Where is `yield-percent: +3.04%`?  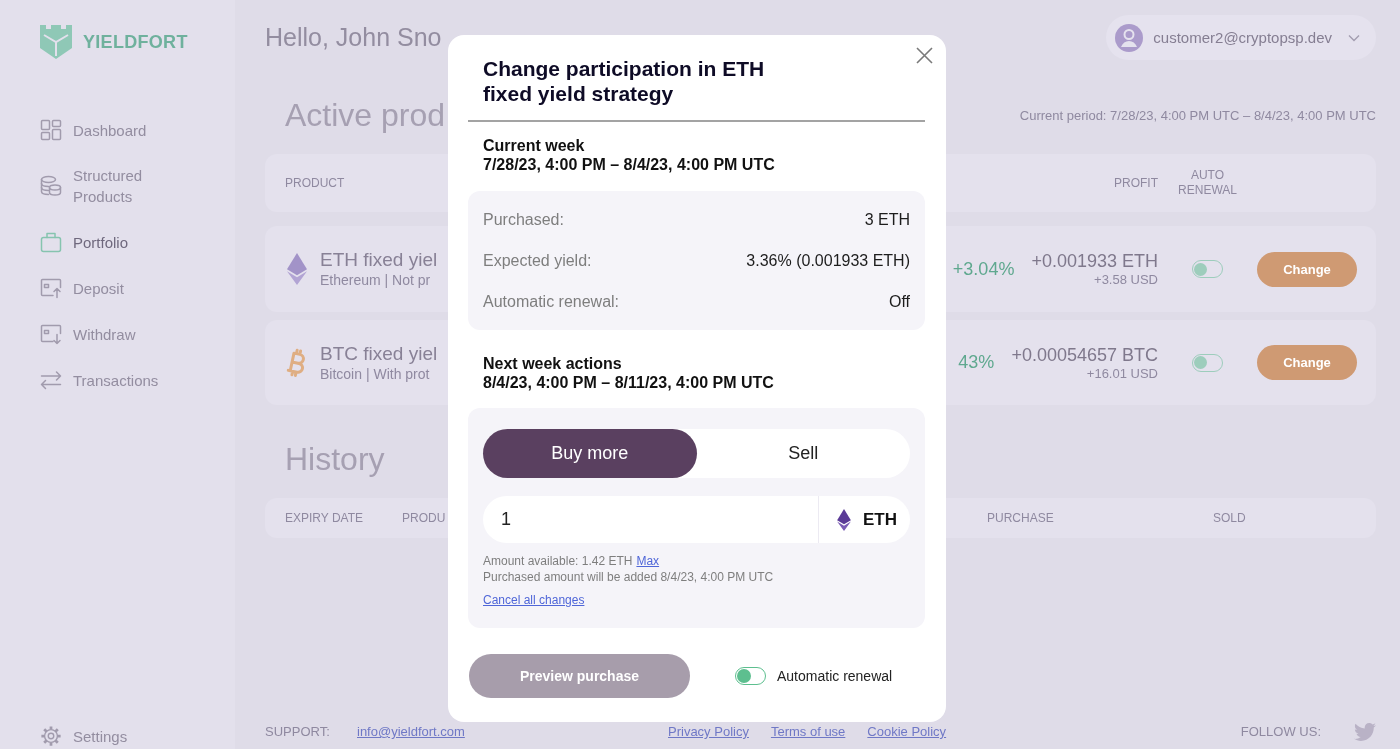
yield-percent: +3.04% is located at coordinates (983, 269).